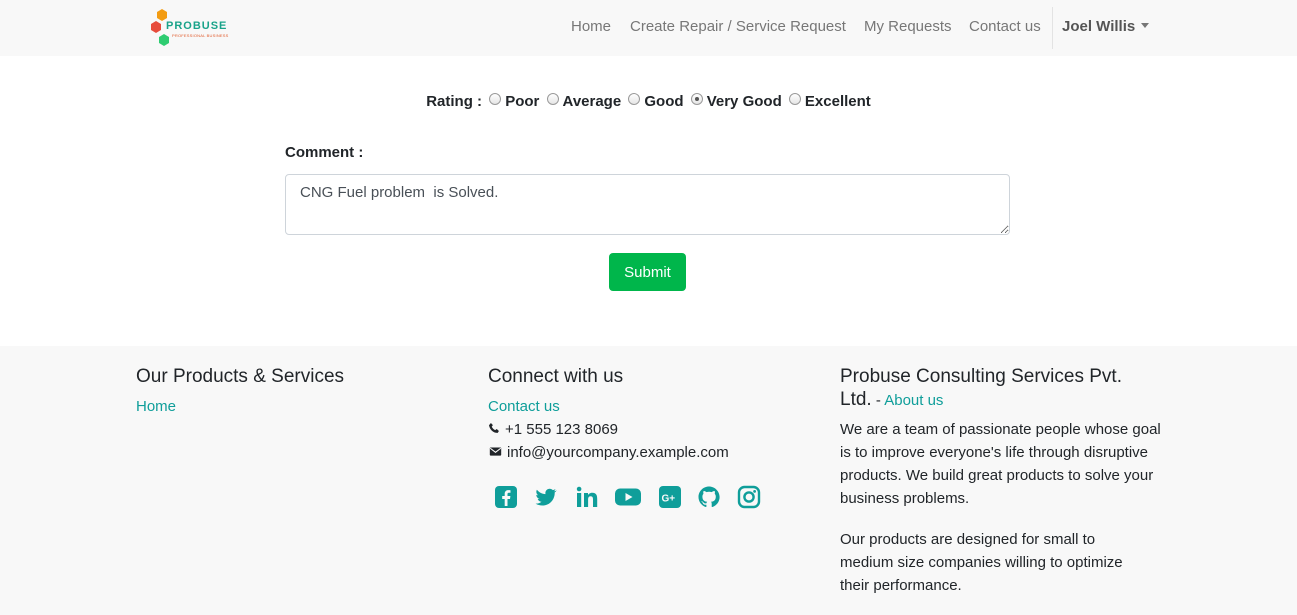 The image size is (1297, 615). Describe the element at coordinates (493, 427) in the screenshot. I see `phone-icon` at that location.